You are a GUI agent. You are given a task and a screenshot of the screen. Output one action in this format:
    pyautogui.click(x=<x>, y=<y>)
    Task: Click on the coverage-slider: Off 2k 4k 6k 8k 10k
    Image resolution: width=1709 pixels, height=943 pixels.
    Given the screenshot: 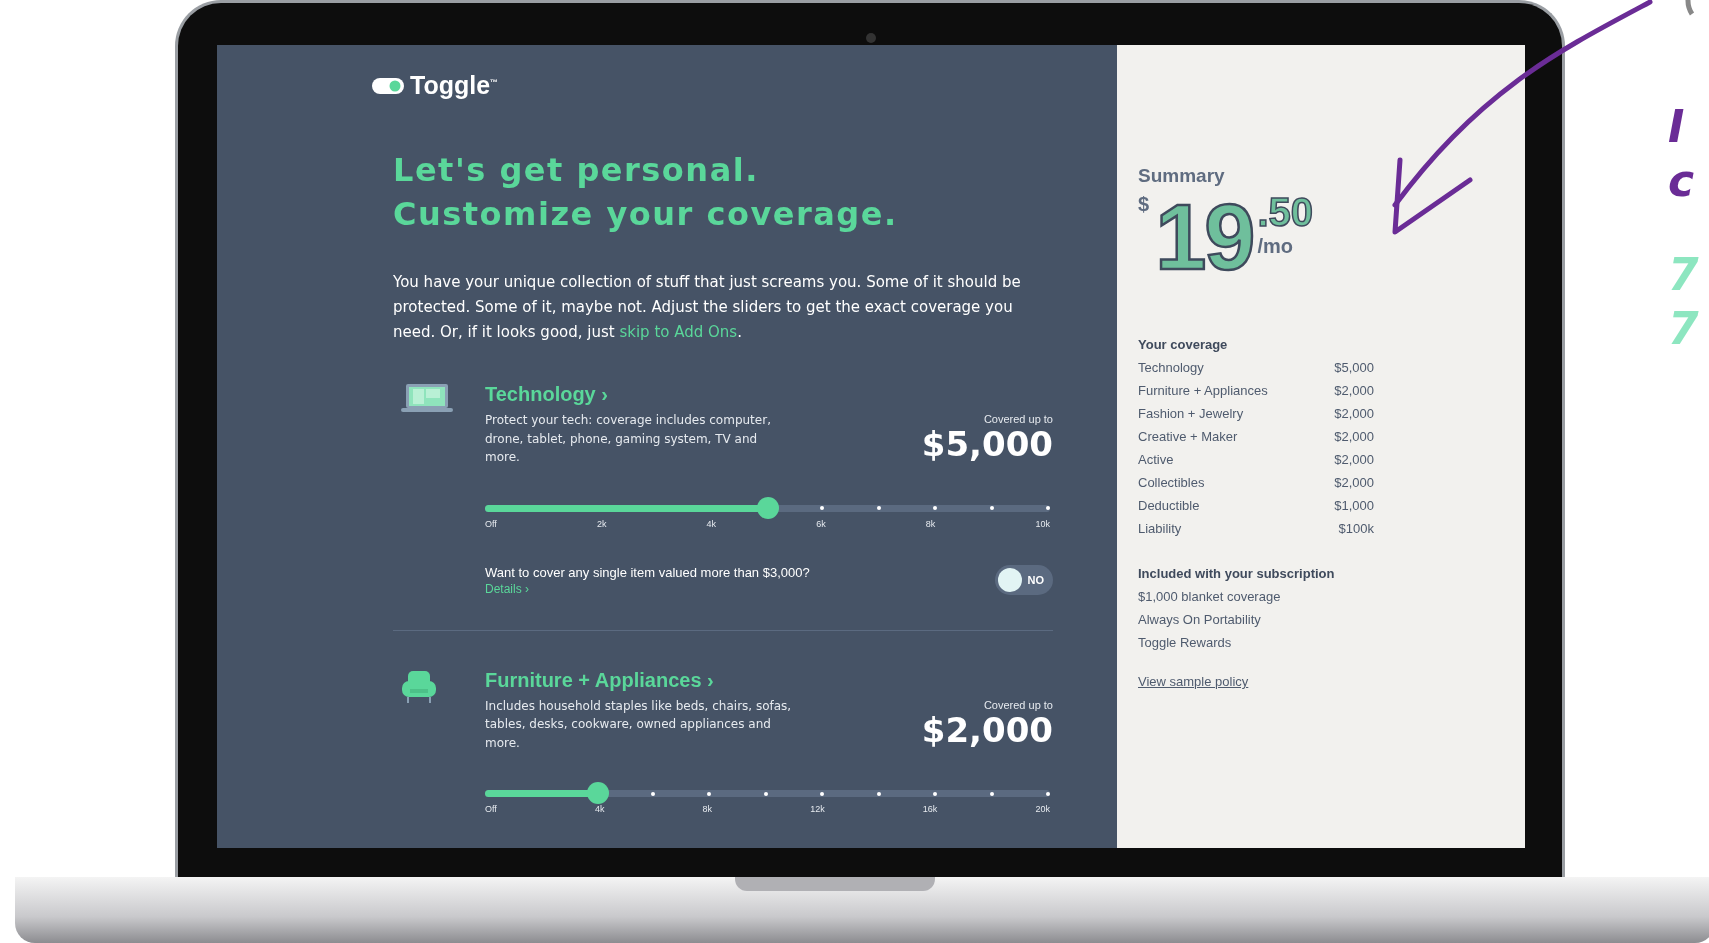 What is the action you would take?
    pyautogui.click(x=767, y=516)
    